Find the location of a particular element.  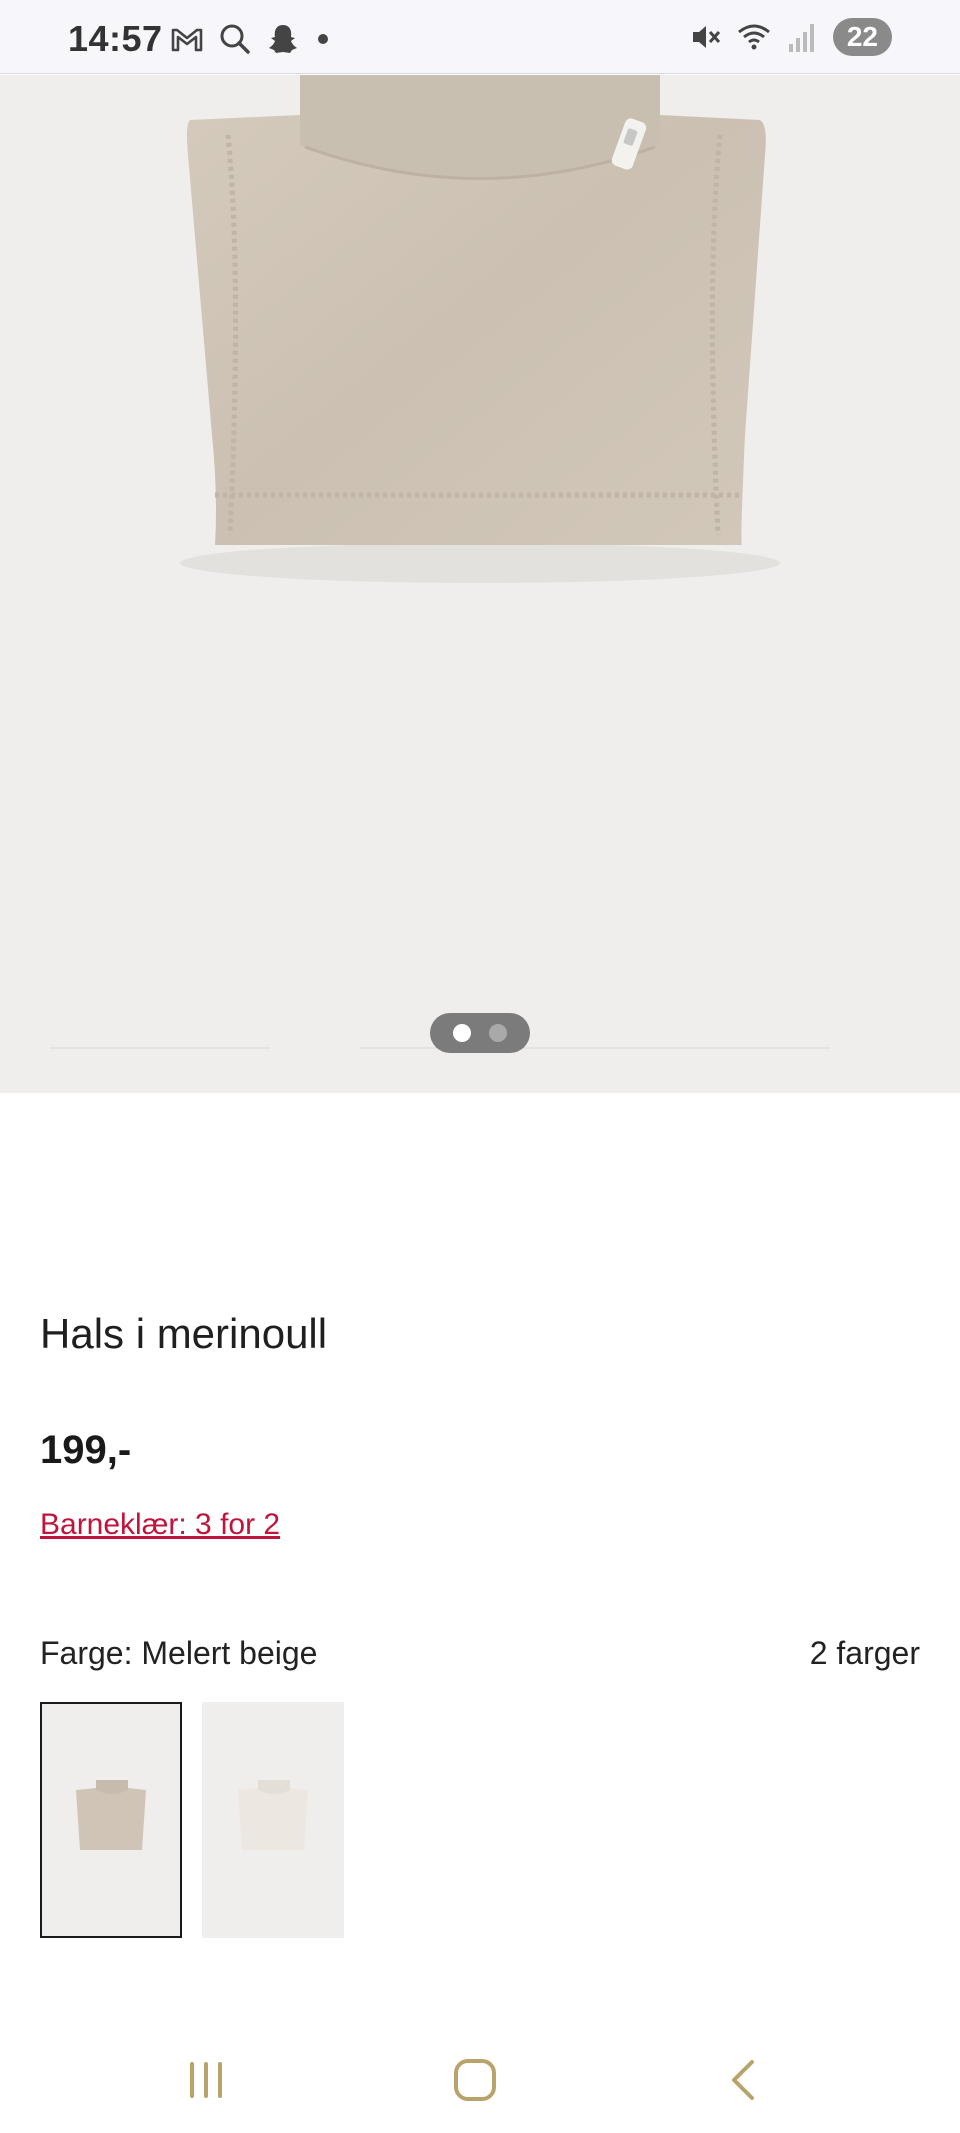

home-icon is located at coordinates (475, 2080).